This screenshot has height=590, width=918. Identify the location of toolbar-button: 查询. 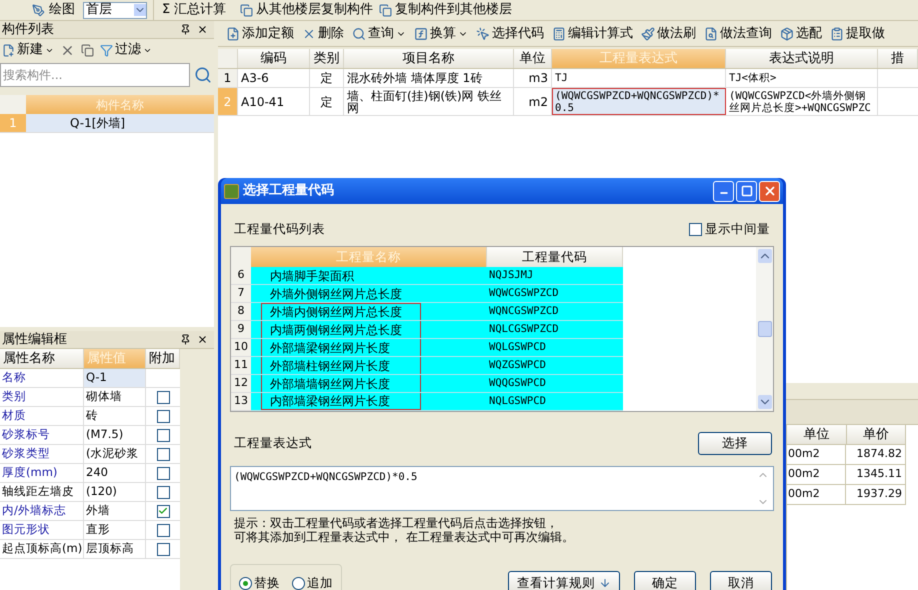
(379, 34).